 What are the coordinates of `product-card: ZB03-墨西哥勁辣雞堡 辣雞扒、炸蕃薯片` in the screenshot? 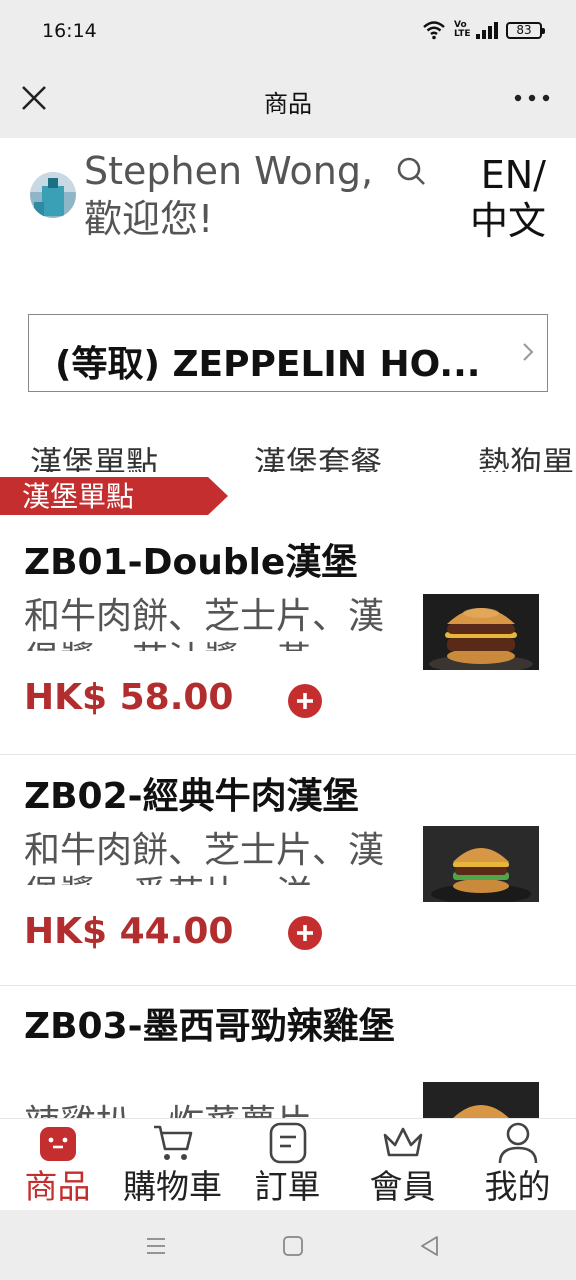 It's located at (288, 1052).